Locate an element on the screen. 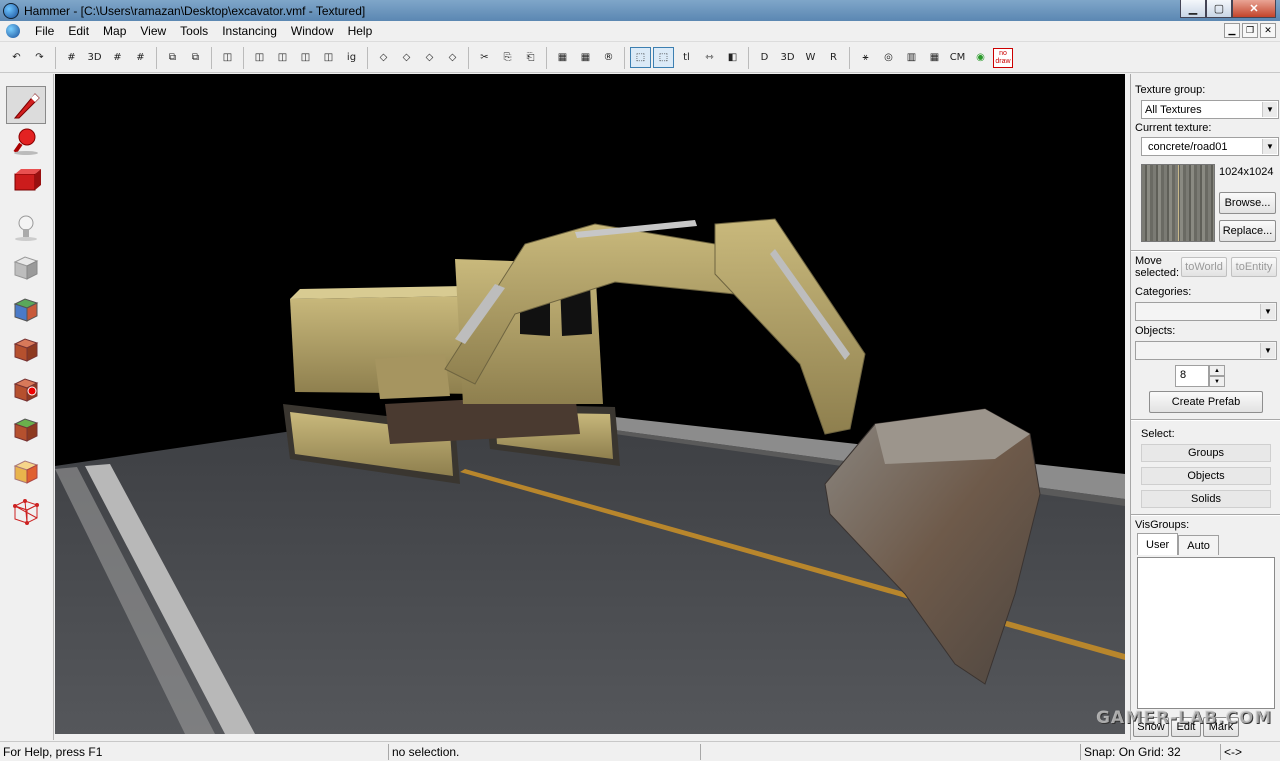 The height and width of the screenshot is (761, 1280). texture-lock-toggle-icon: tl is located at coordinates (686, 57).